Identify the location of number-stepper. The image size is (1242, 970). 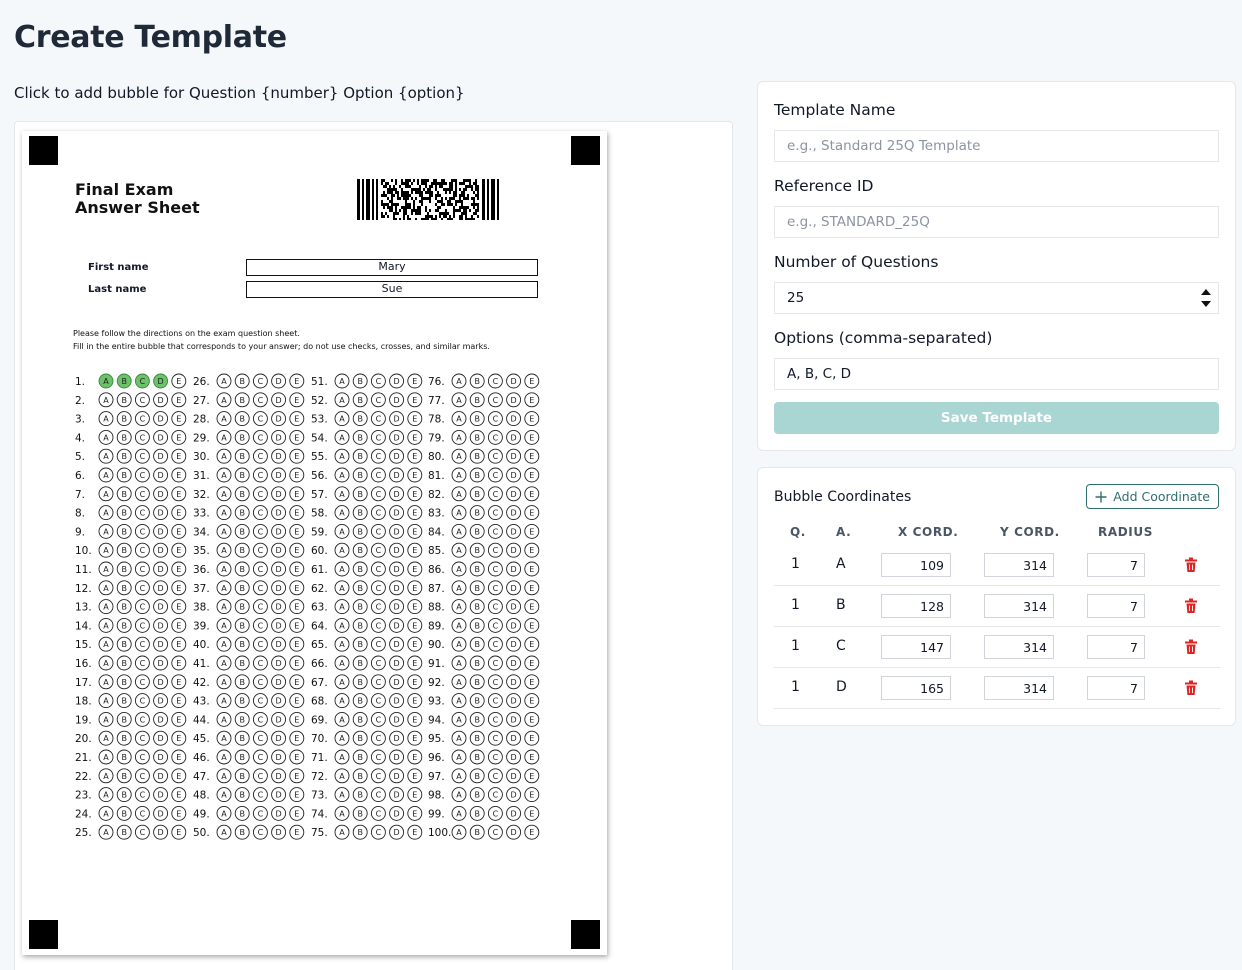
(1206, 298).